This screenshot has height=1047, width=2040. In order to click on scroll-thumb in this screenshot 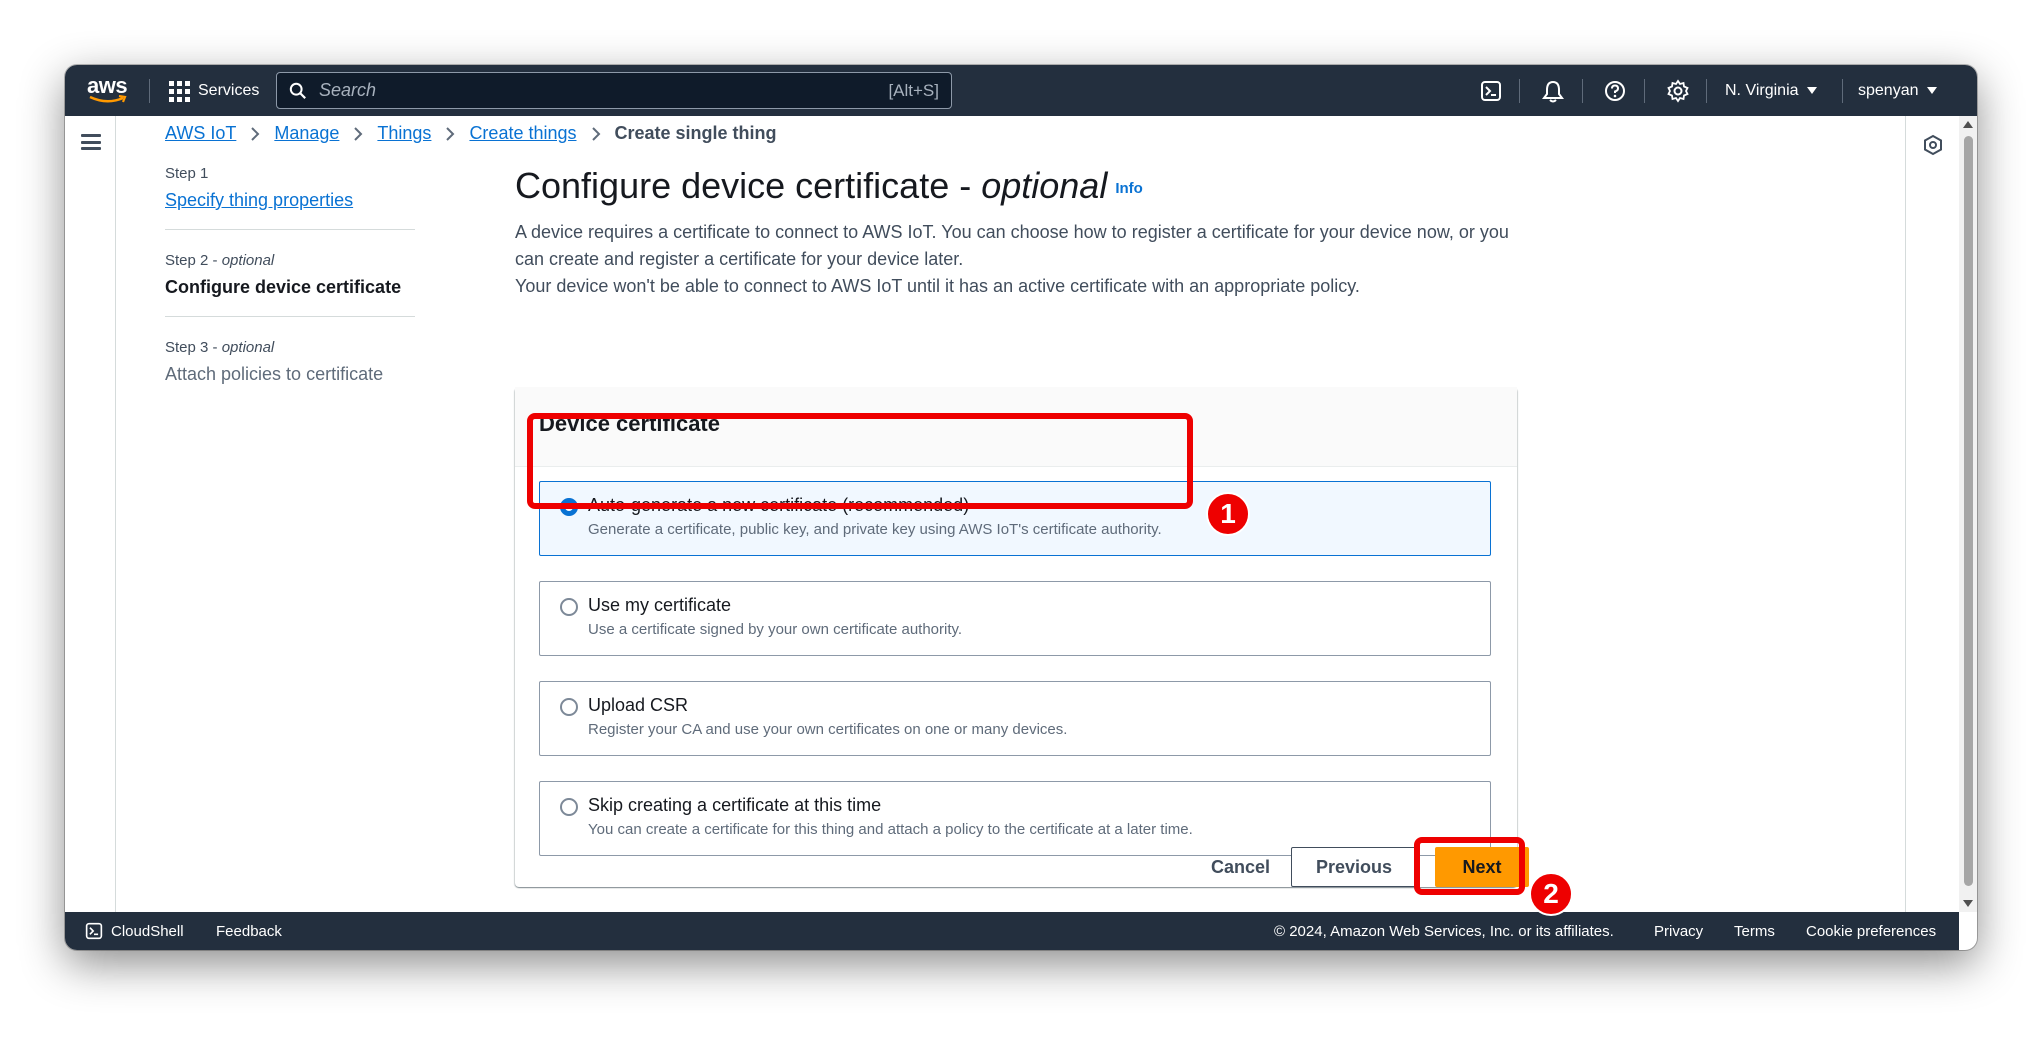, I will do `click(1968, 511)`.